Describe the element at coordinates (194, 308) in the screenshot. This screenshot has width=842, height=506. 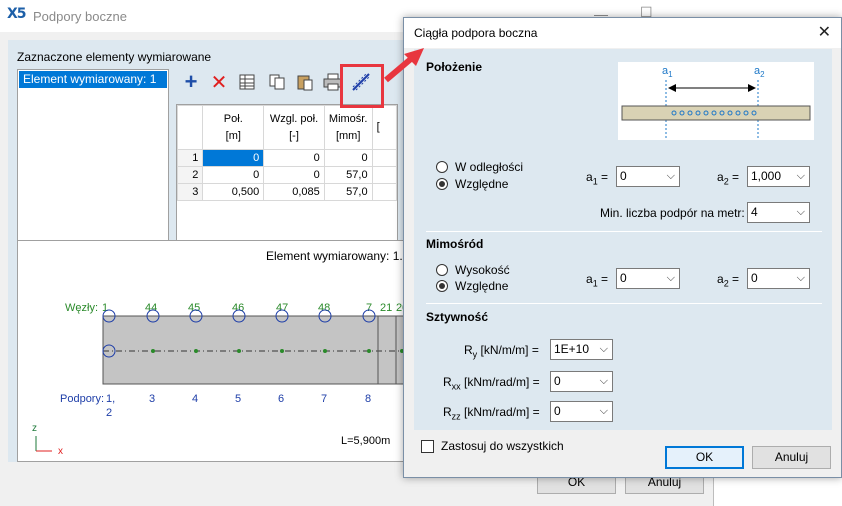
I see `node-label: 45` at that location.